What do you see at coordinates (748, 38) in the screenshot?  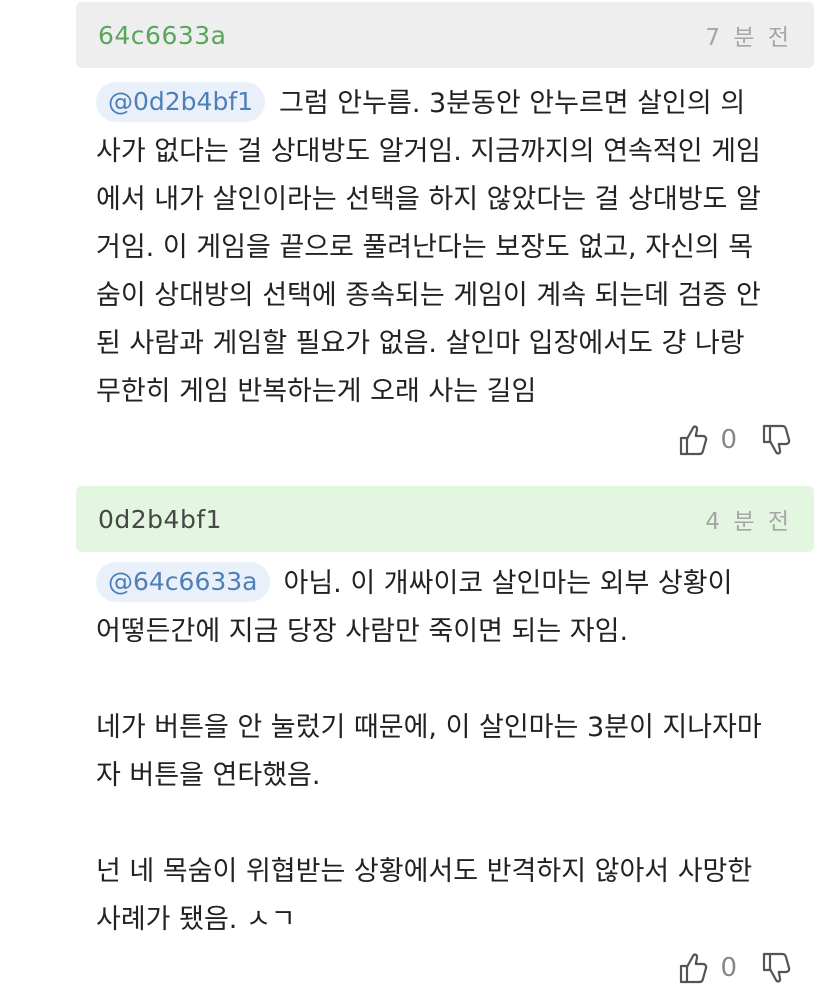 I see `comment-time: 7 분 전` at bounding box center [748, 38].